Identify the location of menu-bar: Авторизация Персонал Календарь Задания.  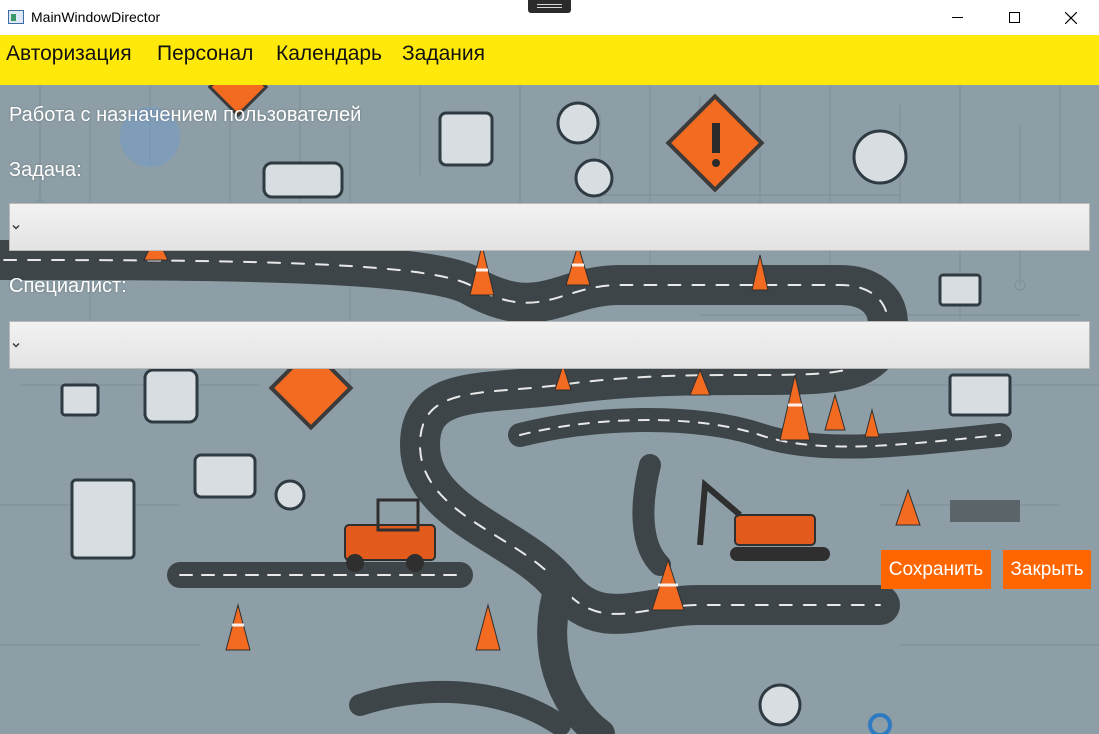
(549, 60).